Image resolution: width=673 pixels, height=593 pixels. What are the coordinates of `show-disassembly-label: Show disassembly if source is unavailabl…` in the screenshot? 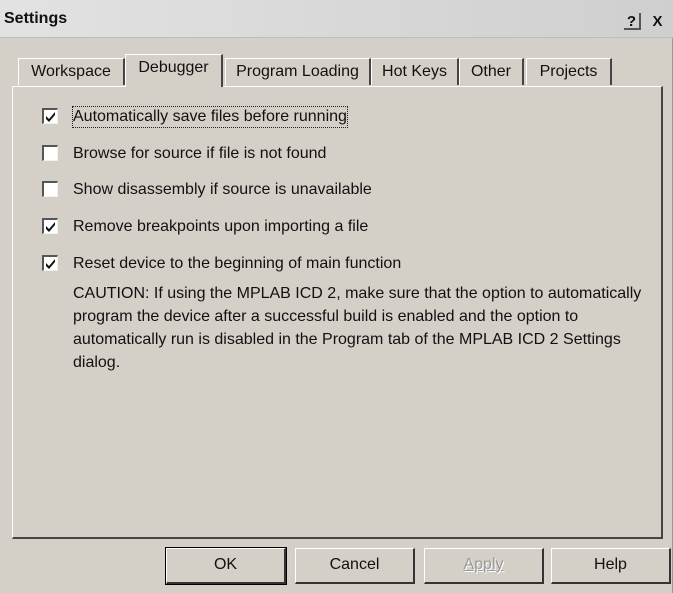 It's located at (222, 189).